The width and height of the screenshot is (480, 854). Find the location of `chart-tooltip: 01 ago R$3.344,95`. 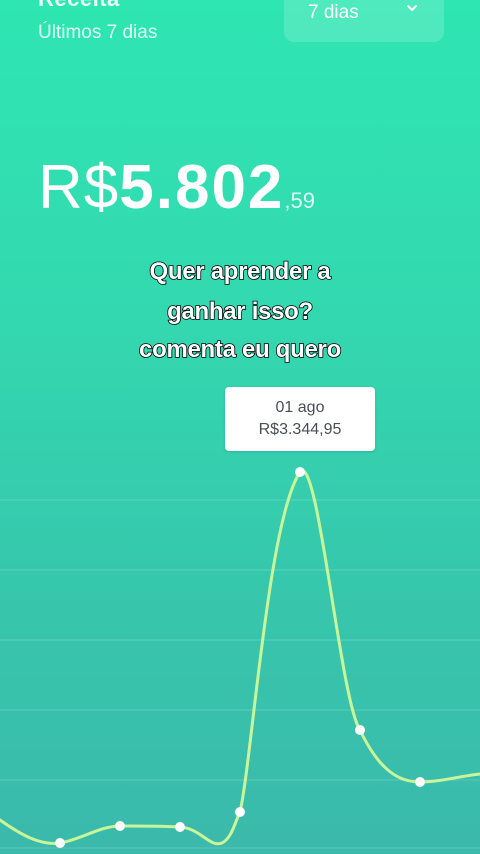

chart-tooltip: 01 ago R$3.344,95 is located at coordinates (300, 419).